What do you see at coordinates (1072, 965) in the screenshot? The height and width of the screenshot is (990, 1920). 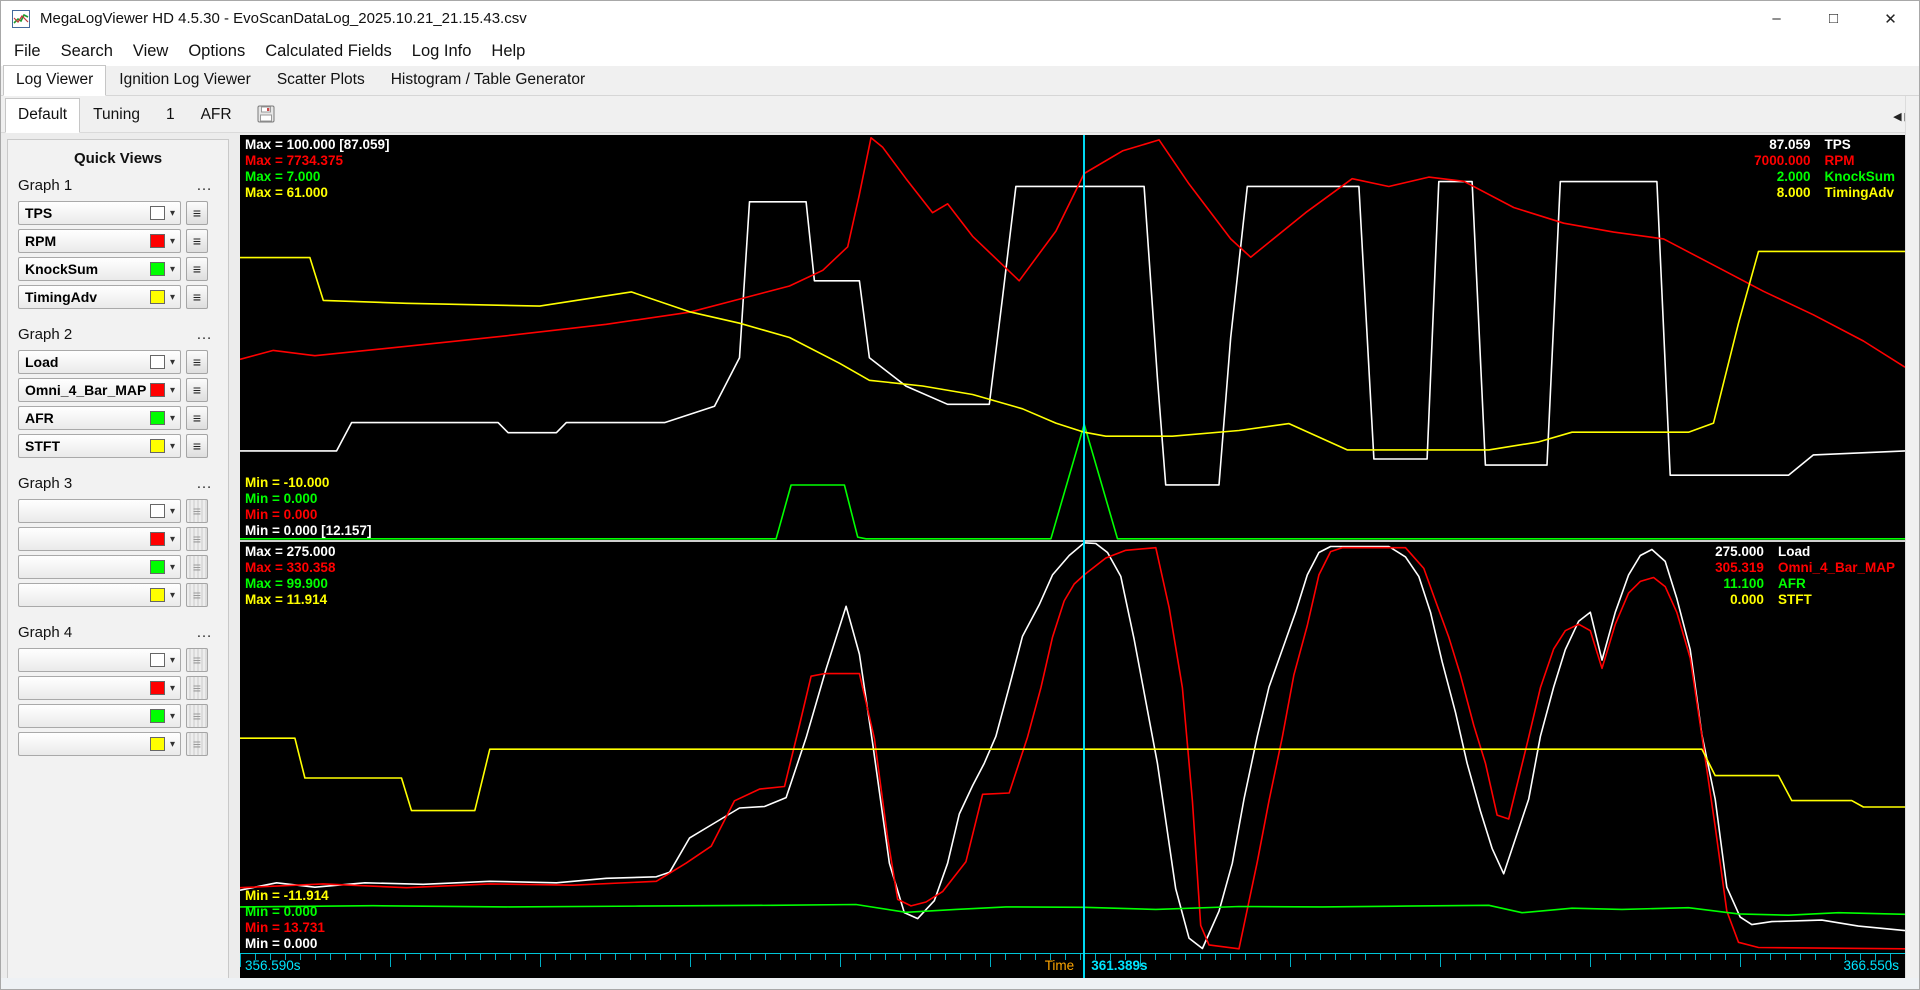 I see `timeline: 356.590s Time 361.389s 366.550s` at bounding box center [1072, 965].